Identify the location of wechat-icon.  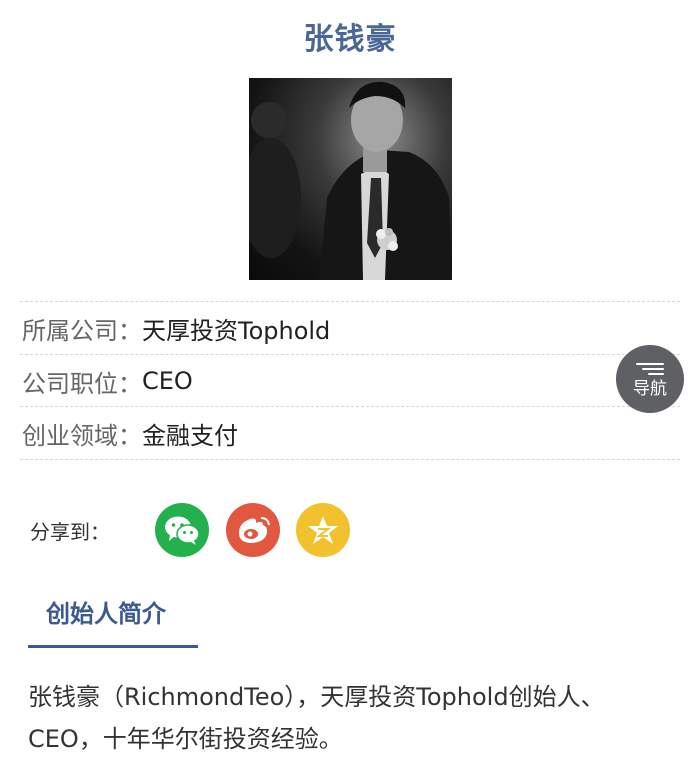
(182, 530).